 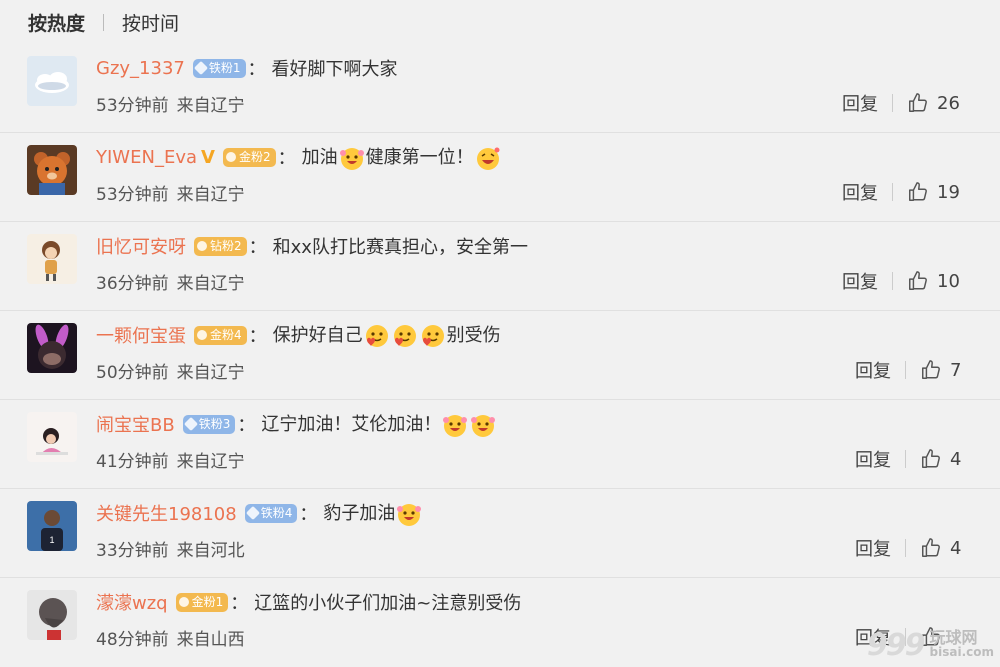 I want to click on comment-content: 辽篮的小伙子们加油~注意别受伤, so click(x=387, y=602).